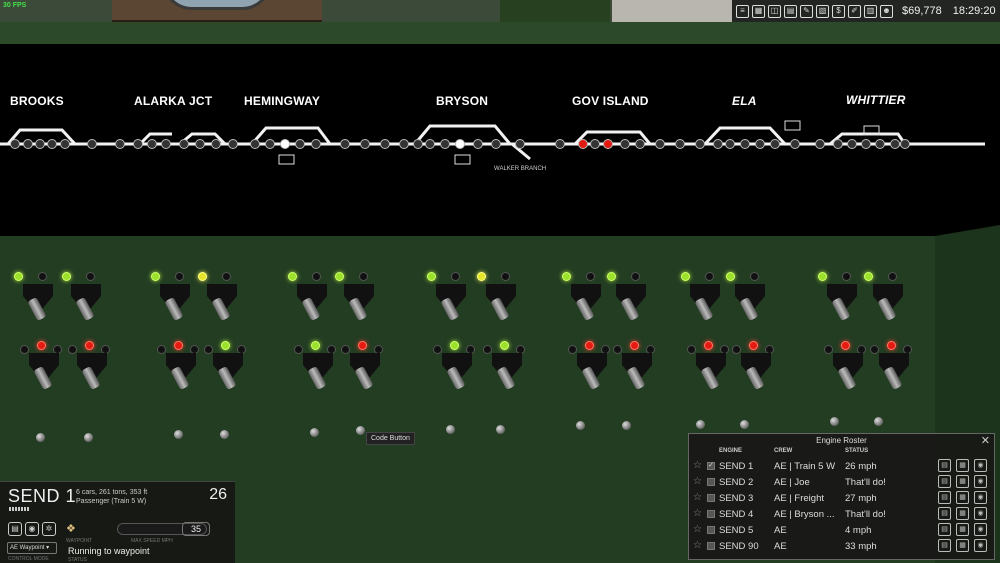  Describe the element at coordinates (854, 11) in the screenshot. I see `pen-icon: ✐` at that location.